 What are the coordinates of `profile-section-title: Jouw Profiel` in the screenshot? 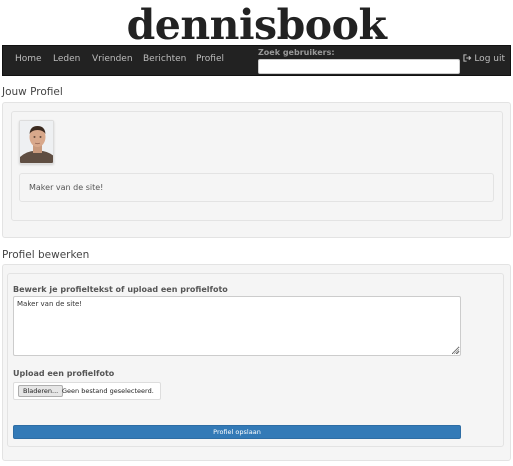 It's located at (32, 92).